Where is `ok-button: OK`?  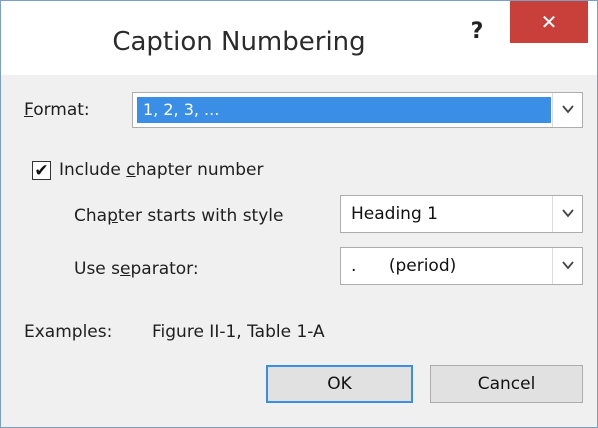 ok-button: OK is located at coordinates (339, 384).